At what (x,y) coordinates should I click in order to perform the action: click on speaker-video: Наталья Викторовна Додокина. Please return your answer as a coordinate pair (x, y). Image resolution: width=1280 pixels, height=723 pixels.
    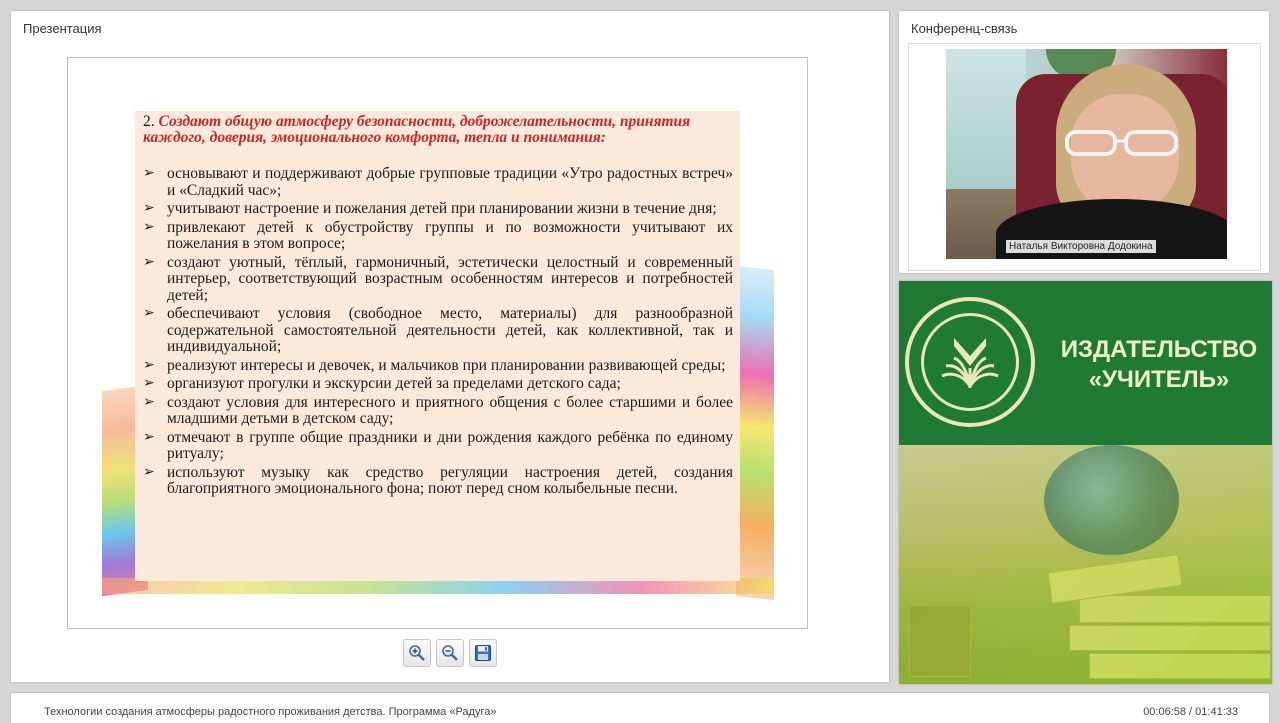
    Looking at the image, I should click on (1086, 154).